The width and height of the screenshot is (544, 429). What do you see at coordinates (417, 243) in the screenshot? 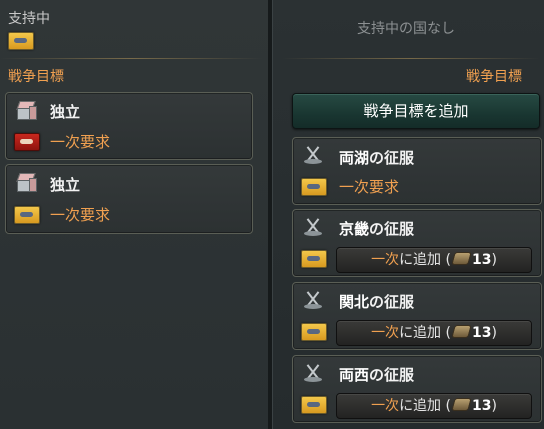
I see `war-goal-card: 京畿の征服 一次に追加 ( 13)` at bounding box center [417, 243].